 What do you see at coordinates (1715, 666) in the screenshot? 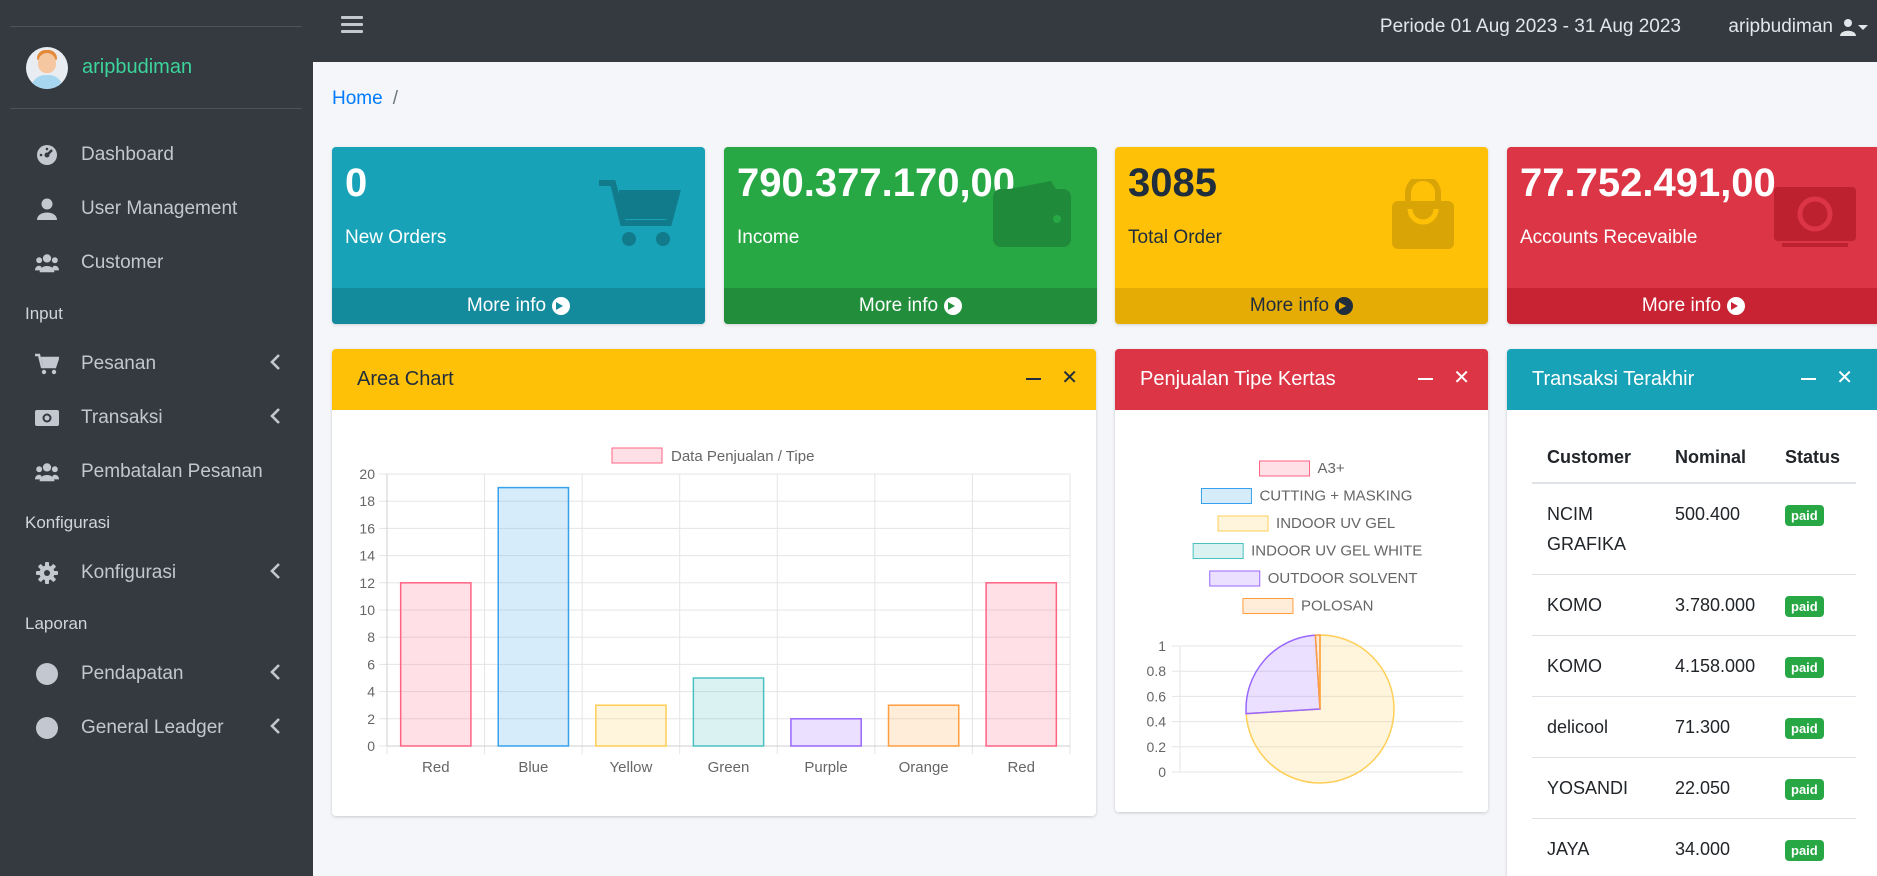
I see `nominal-cell: 4.158.000` at bounding box center [1715, 666].